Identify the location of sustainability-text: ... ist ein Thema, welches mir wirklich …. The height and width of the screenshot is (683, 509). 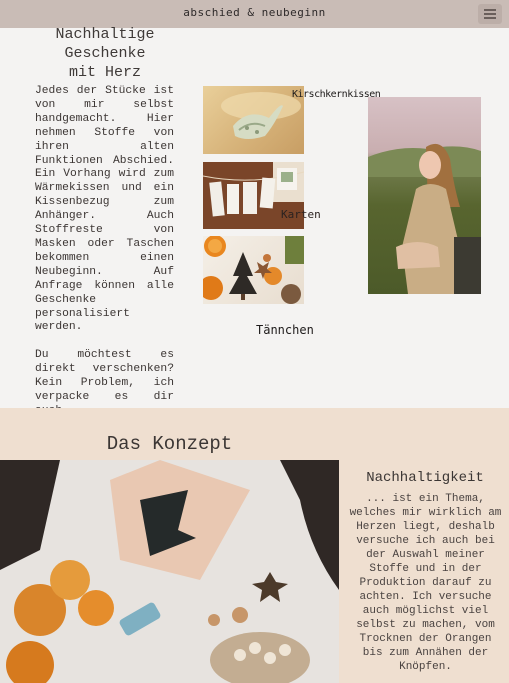
(425, 583).